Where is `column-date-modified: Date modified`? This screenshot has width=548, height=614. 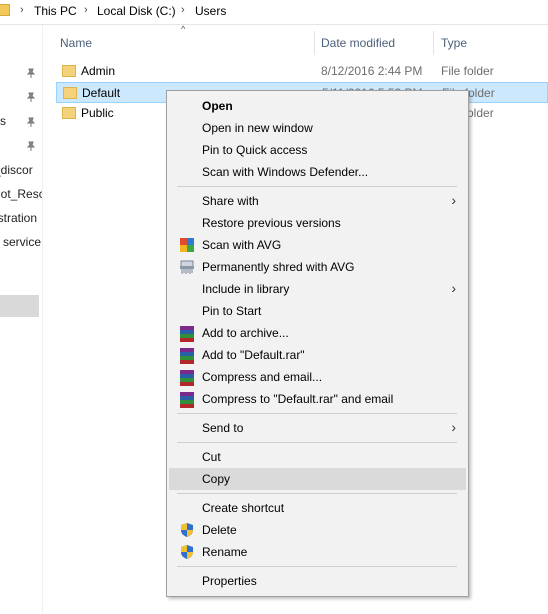
column-date-modified: Date modified is located at coordinates (358, 43).